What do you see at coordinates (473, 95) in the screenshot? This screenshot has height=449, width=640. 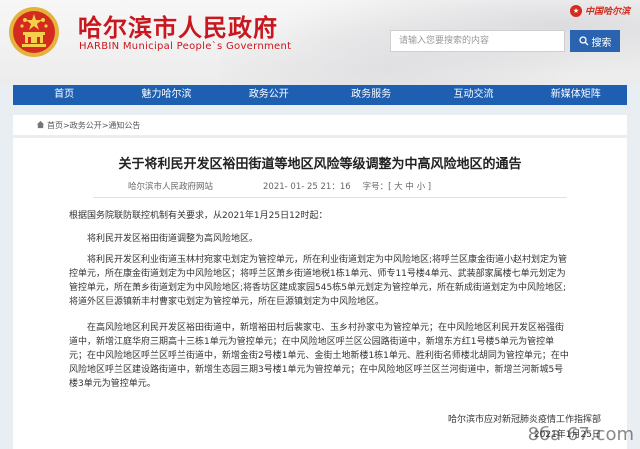 I see `nav-item-interaction: 互动交流` at bounding box center [473, 95].